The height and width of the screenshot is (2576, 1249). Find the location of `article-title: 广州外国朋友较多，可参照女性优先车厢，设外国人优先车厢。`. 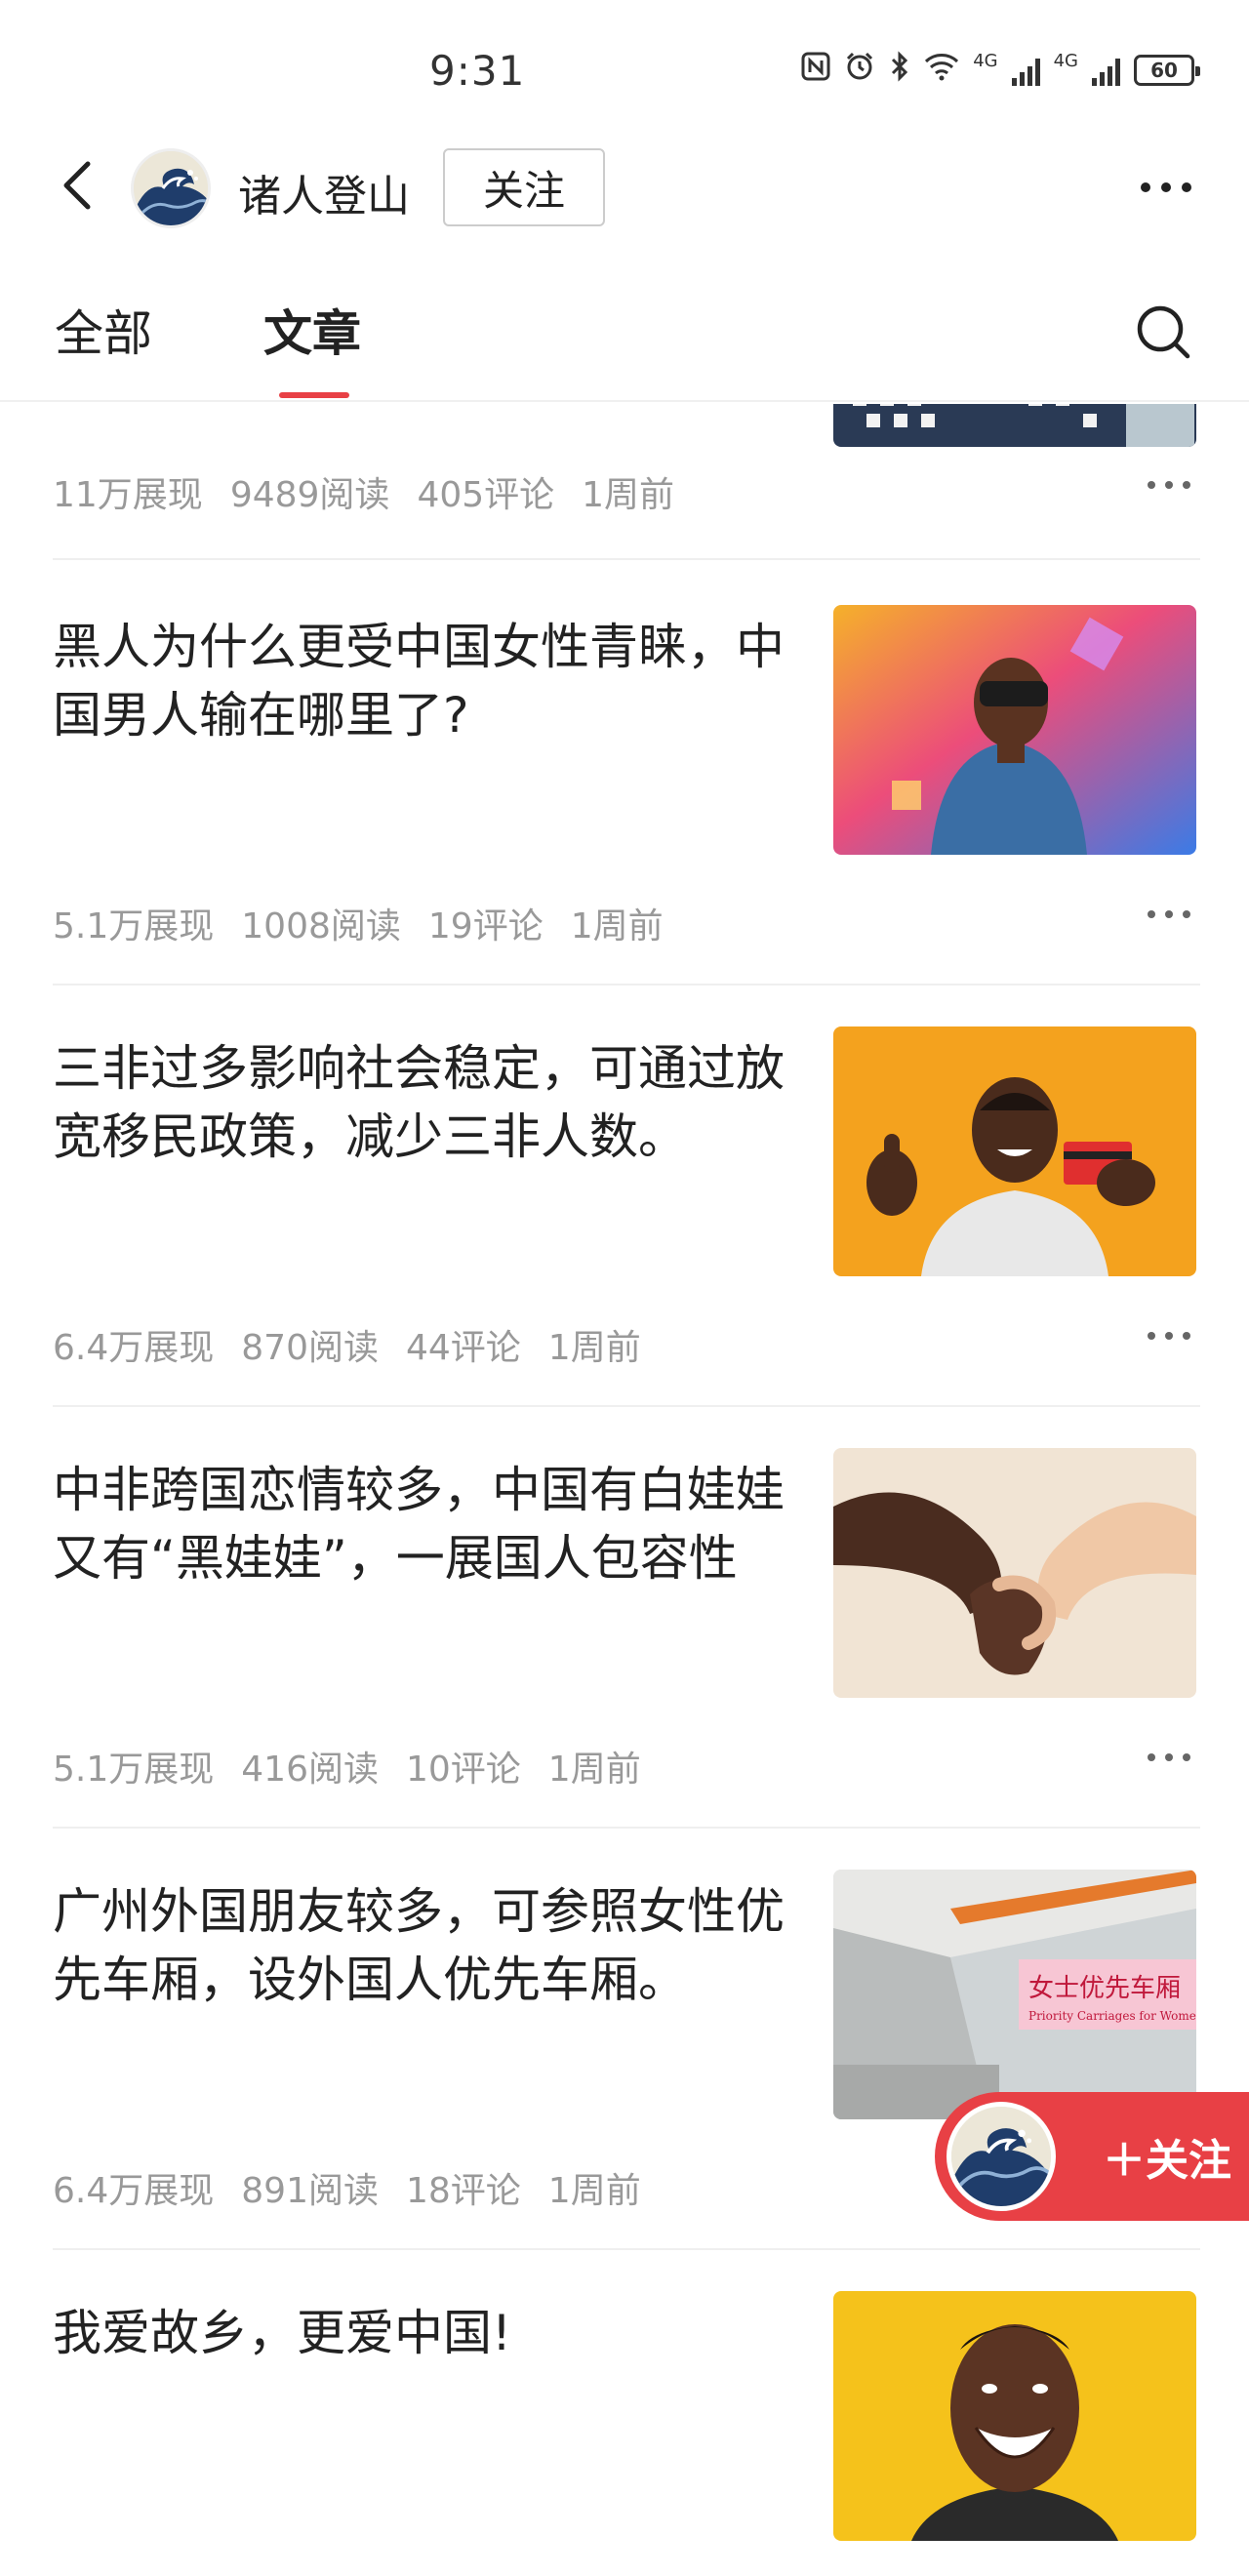

article-title: 广州外国朋友较多，可参照女性优先车厢，设外国人优先车厢。 is located at coordinates (423, 1945).